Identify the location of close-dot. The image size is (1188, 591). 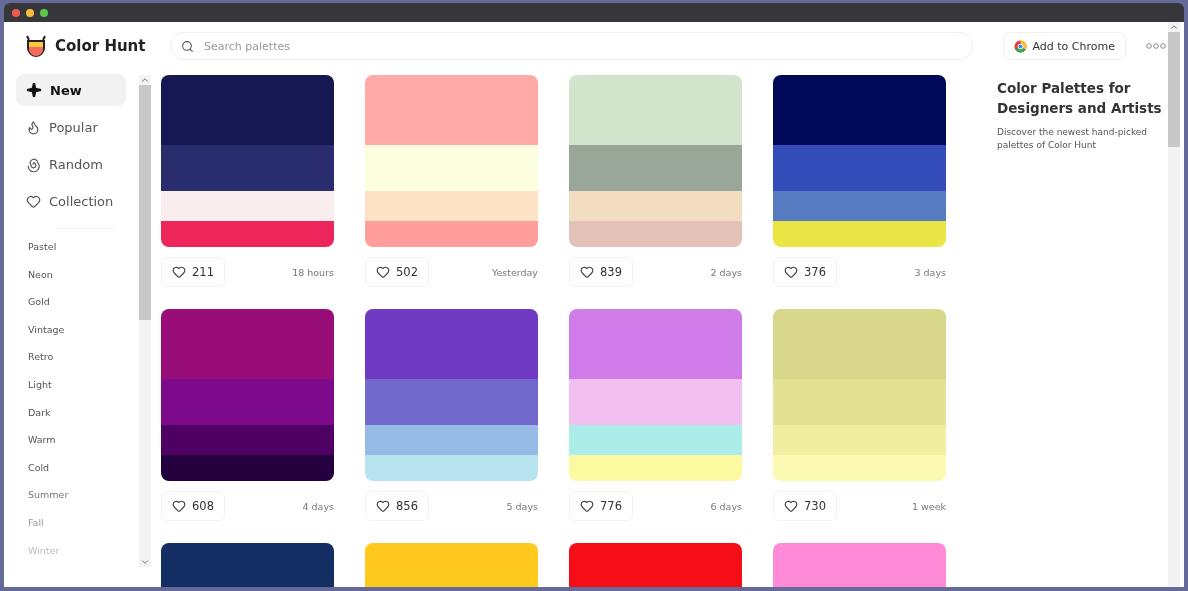
(16, 12).